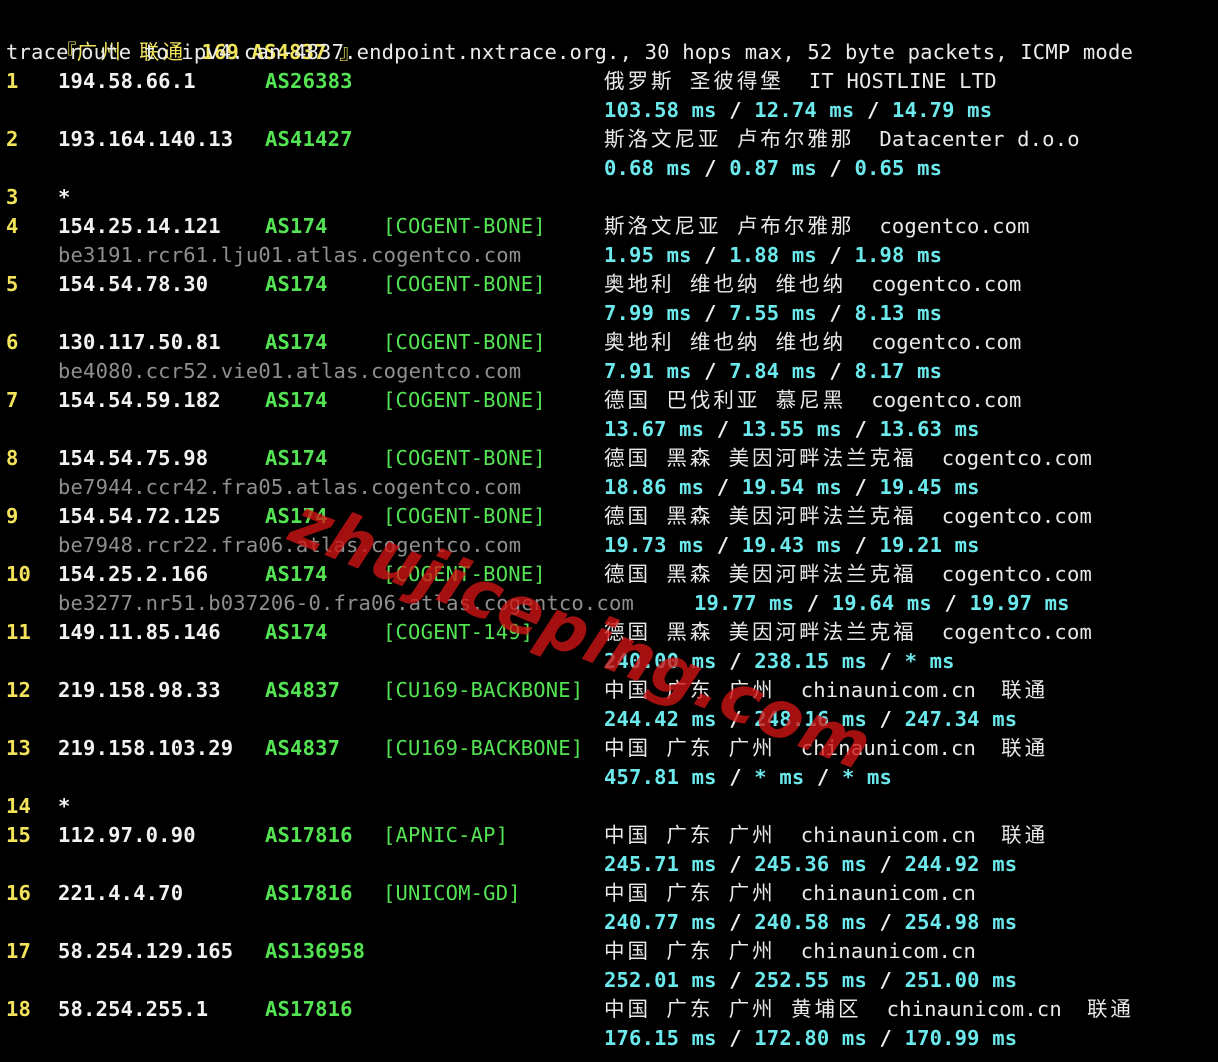  What do you see at coordinates (881, 603) in the screenshot?
I see `rtt-value: 19.64 ms` at bounding box center [881, 603].